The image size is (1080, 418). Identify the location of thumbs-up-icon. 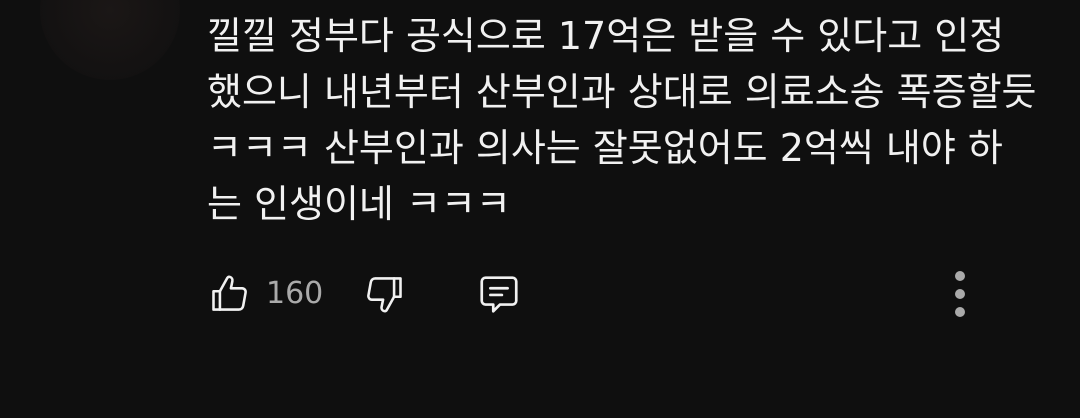
(230, 294).